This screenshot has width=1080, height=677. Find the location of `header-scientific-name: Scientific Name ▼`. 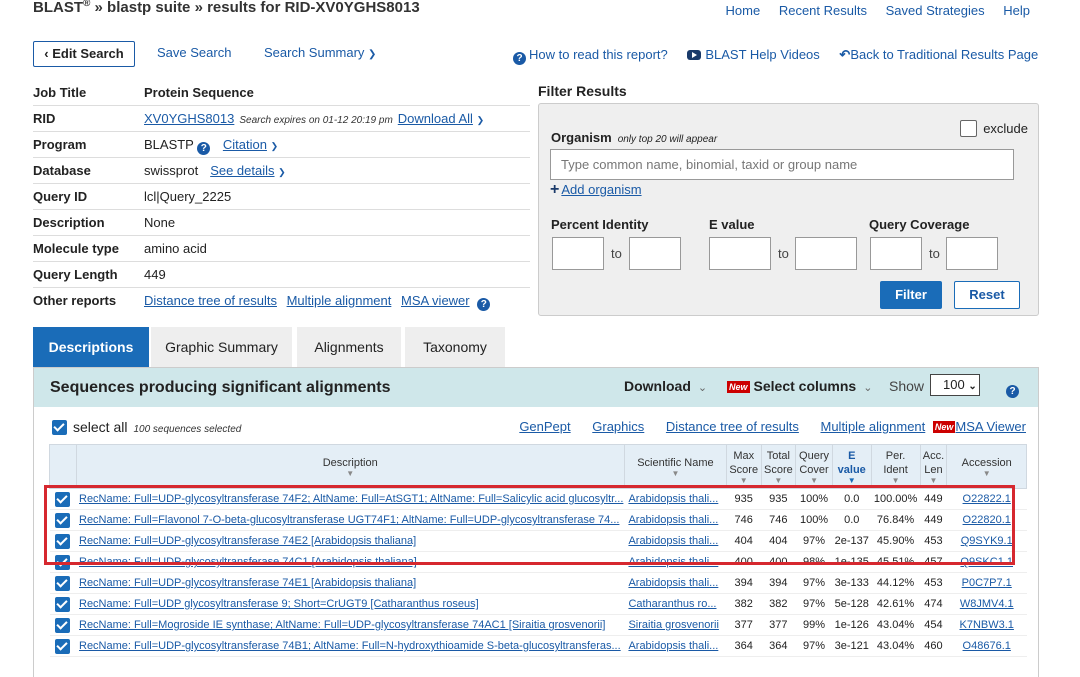

header-scientific-name: Scientific Name ▼ is located at coordinates (675, 466).